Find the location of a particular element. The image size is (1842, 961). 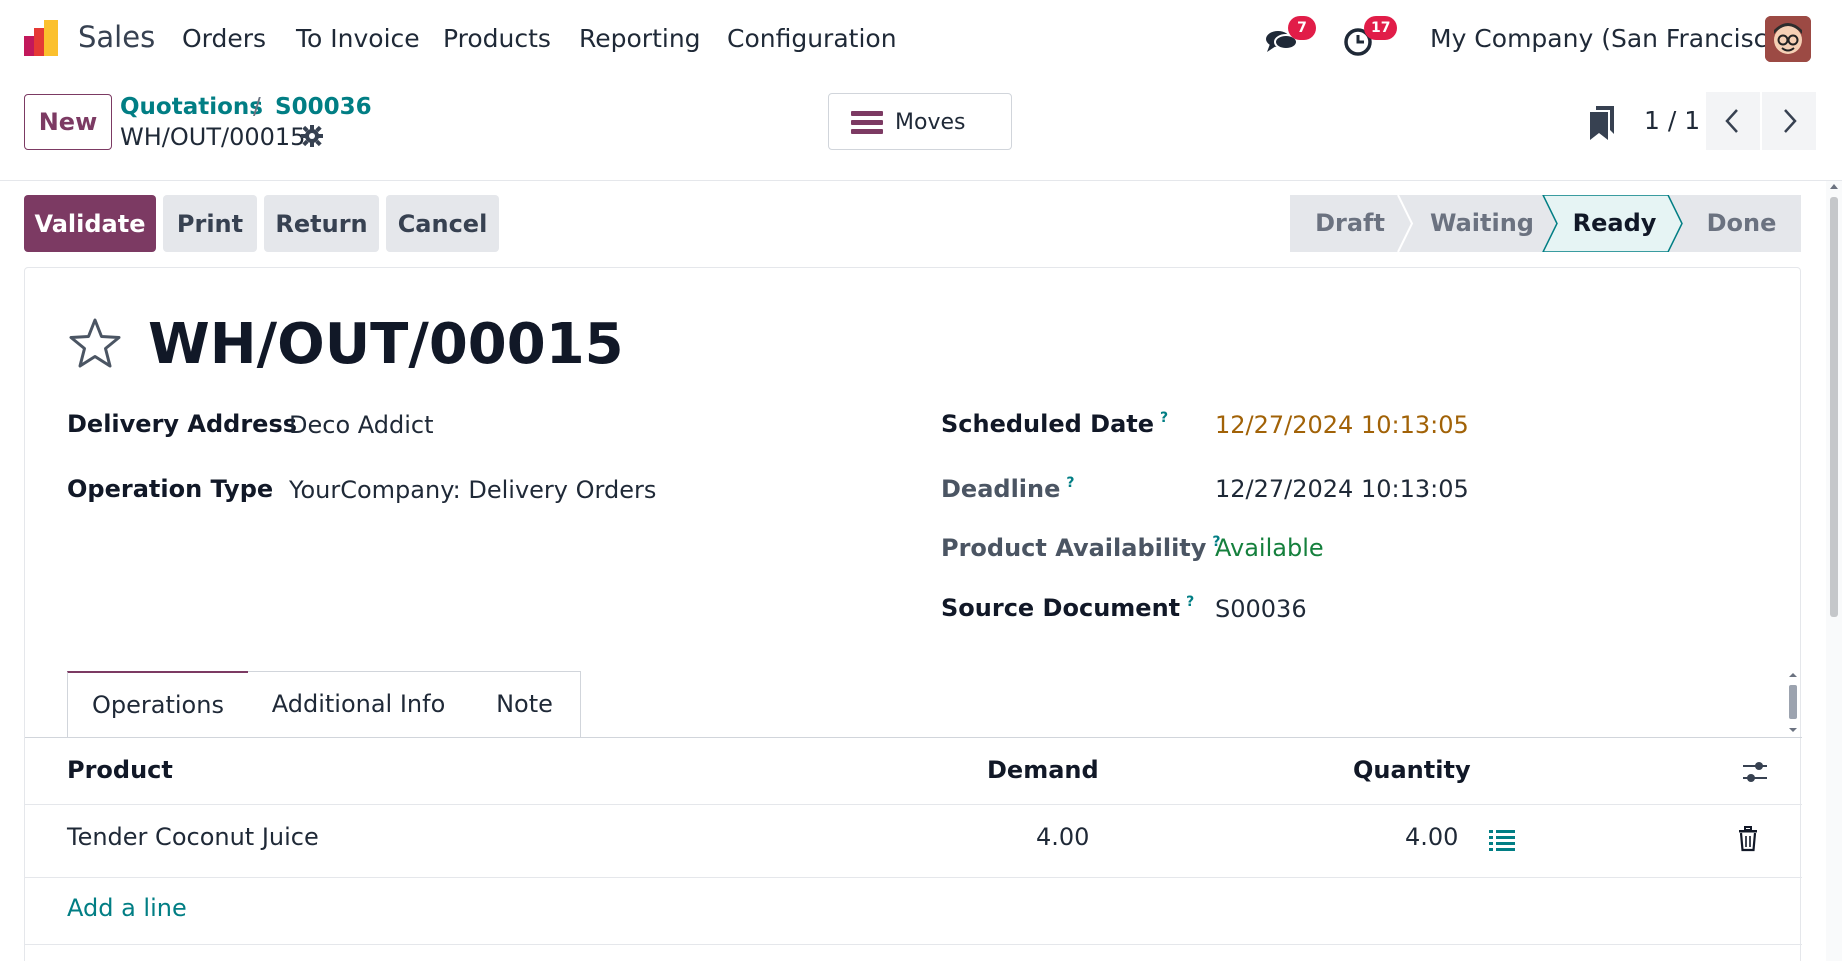

scheduled-date-label: Scheduled Date? is located at coordinates (1055, 424).